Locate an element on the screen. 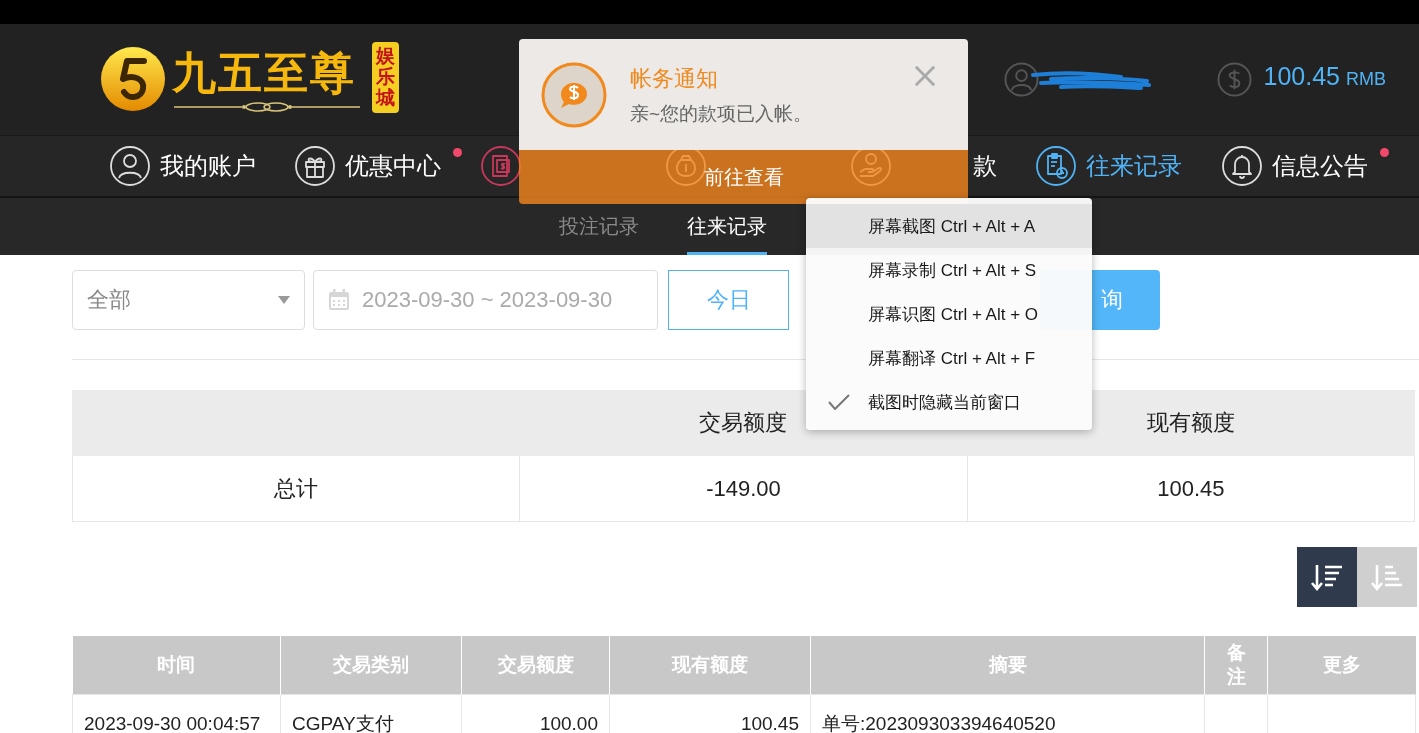  table-cell: CGPAY支付 is located at coordinates (371, 713).